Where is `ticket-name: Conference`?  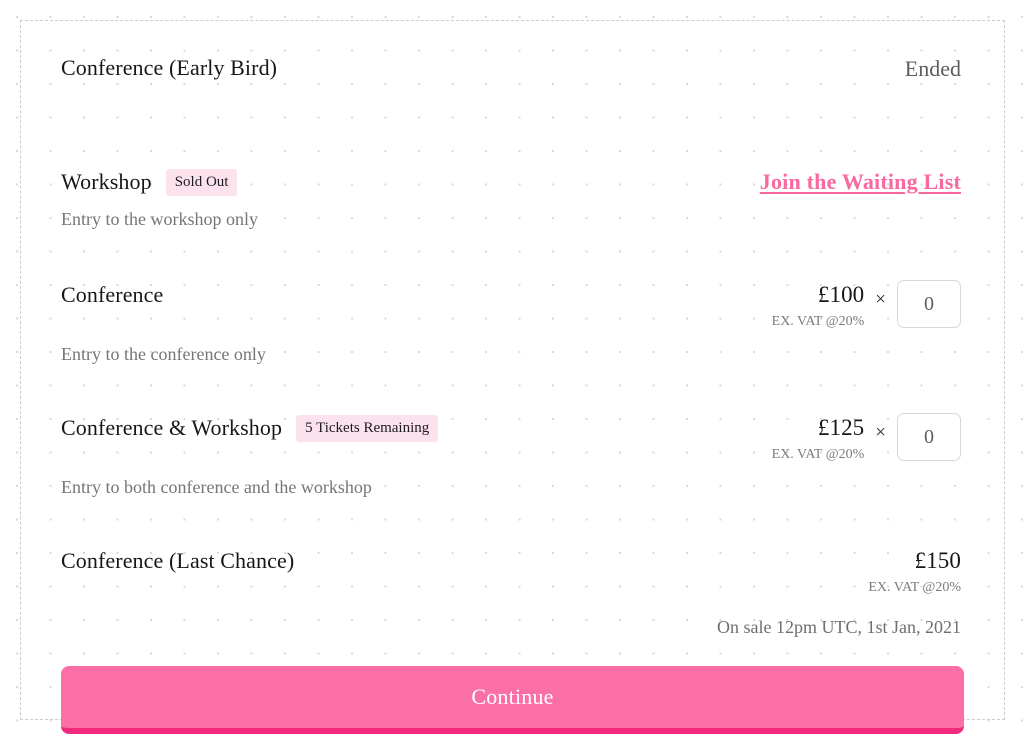
ticket-name: Conference is located at coordinates (112, 294).